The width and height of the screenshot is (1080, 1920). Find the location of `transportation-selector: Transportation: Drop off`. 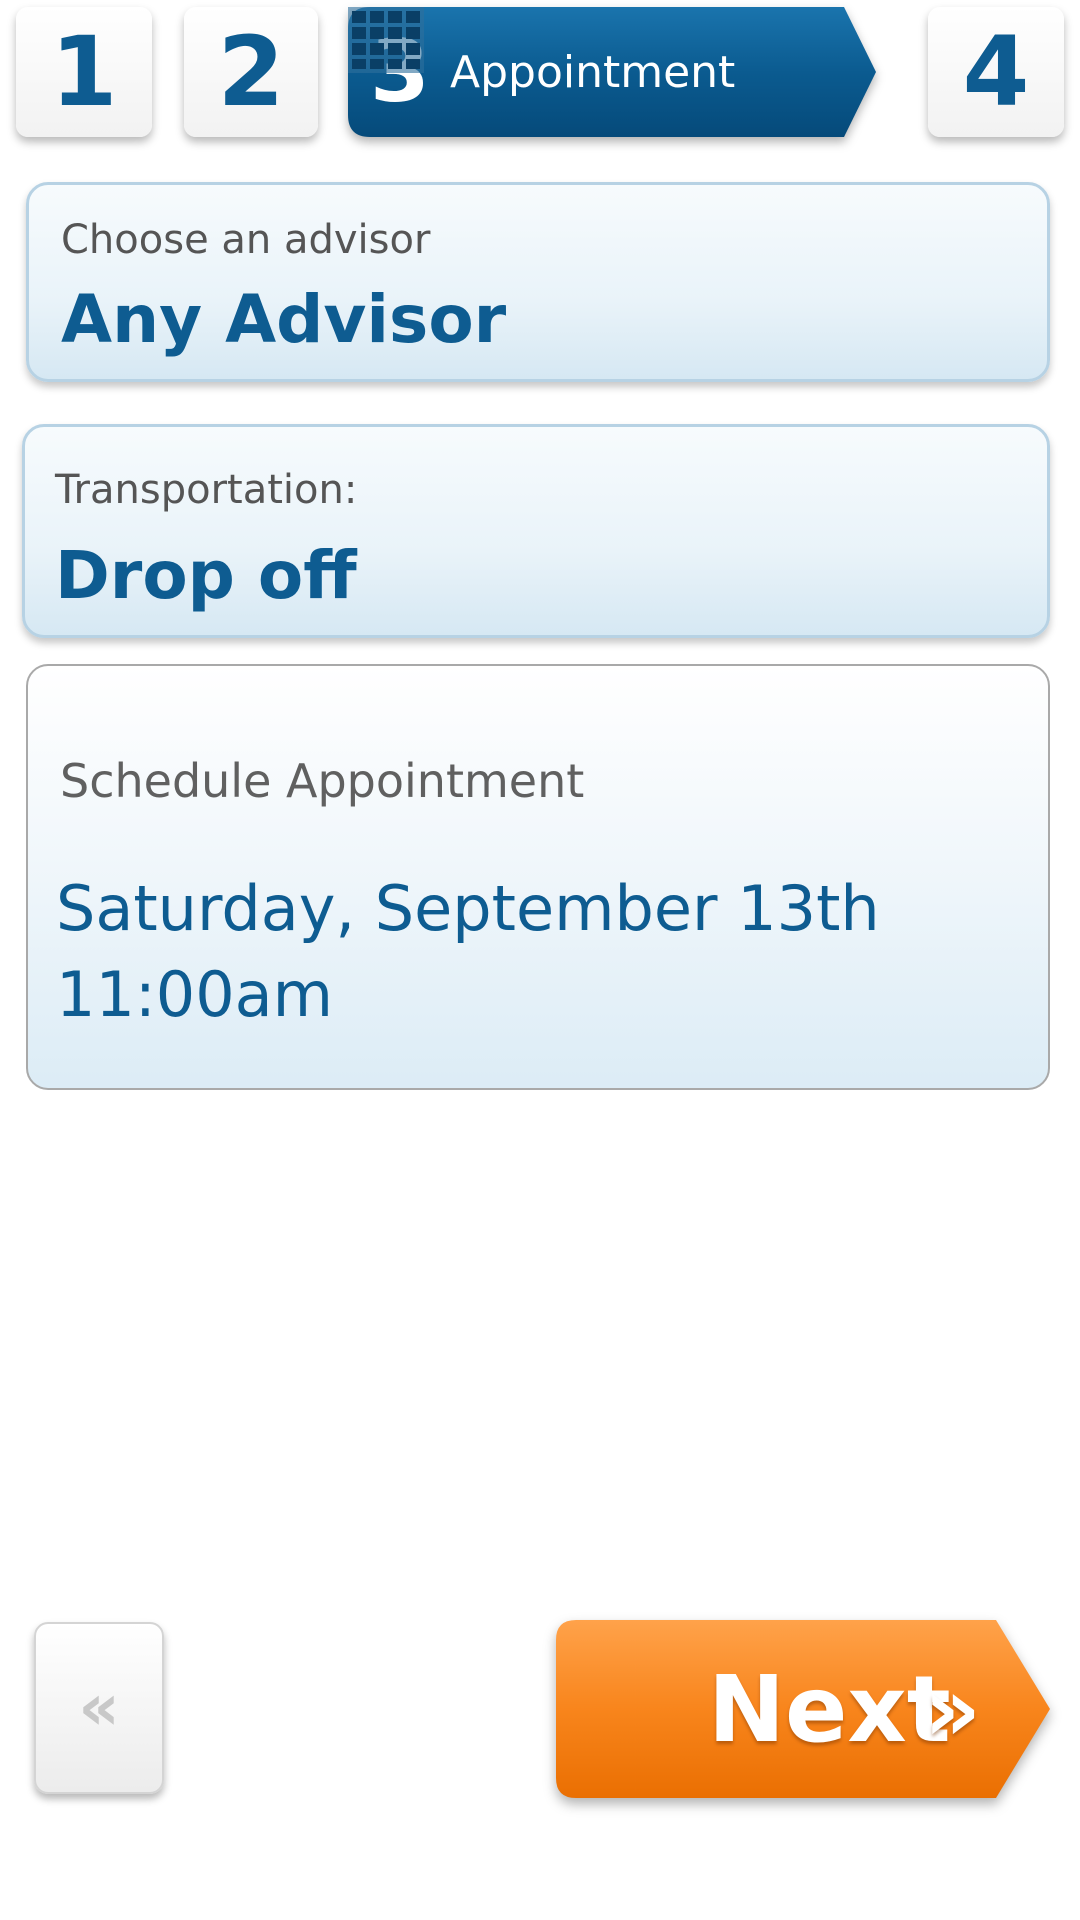

transportation-selector: Transportation: Drop off is located at coordinates (536, 531).